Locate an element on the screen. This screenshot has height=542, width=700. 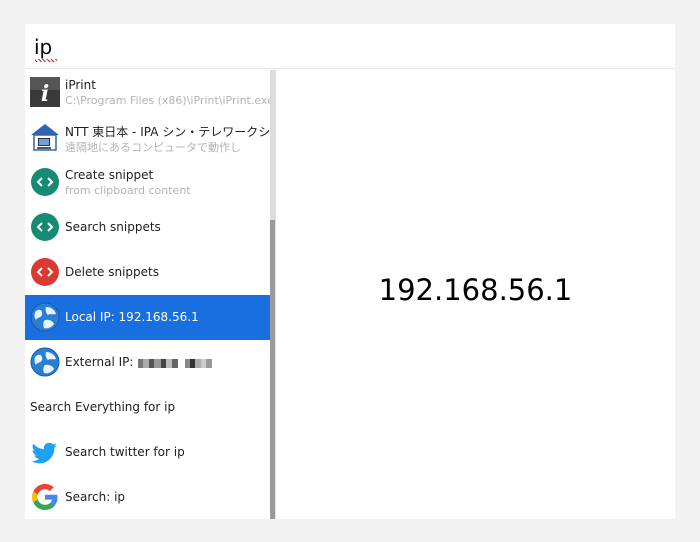
result-title: Search Everything for ip is located at coordinates (103, 407).